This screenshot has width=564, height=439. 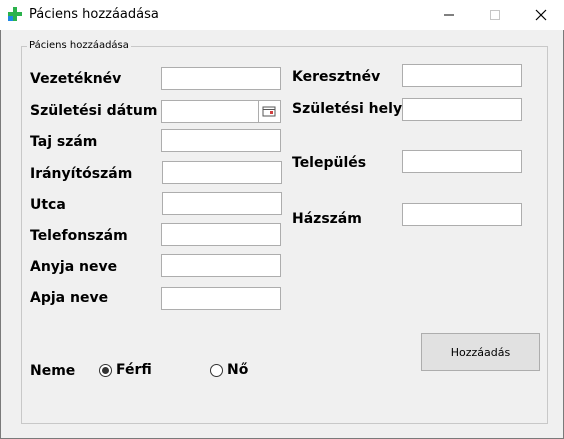 I want to click on calendar-icon, so click(x=269, y=111).